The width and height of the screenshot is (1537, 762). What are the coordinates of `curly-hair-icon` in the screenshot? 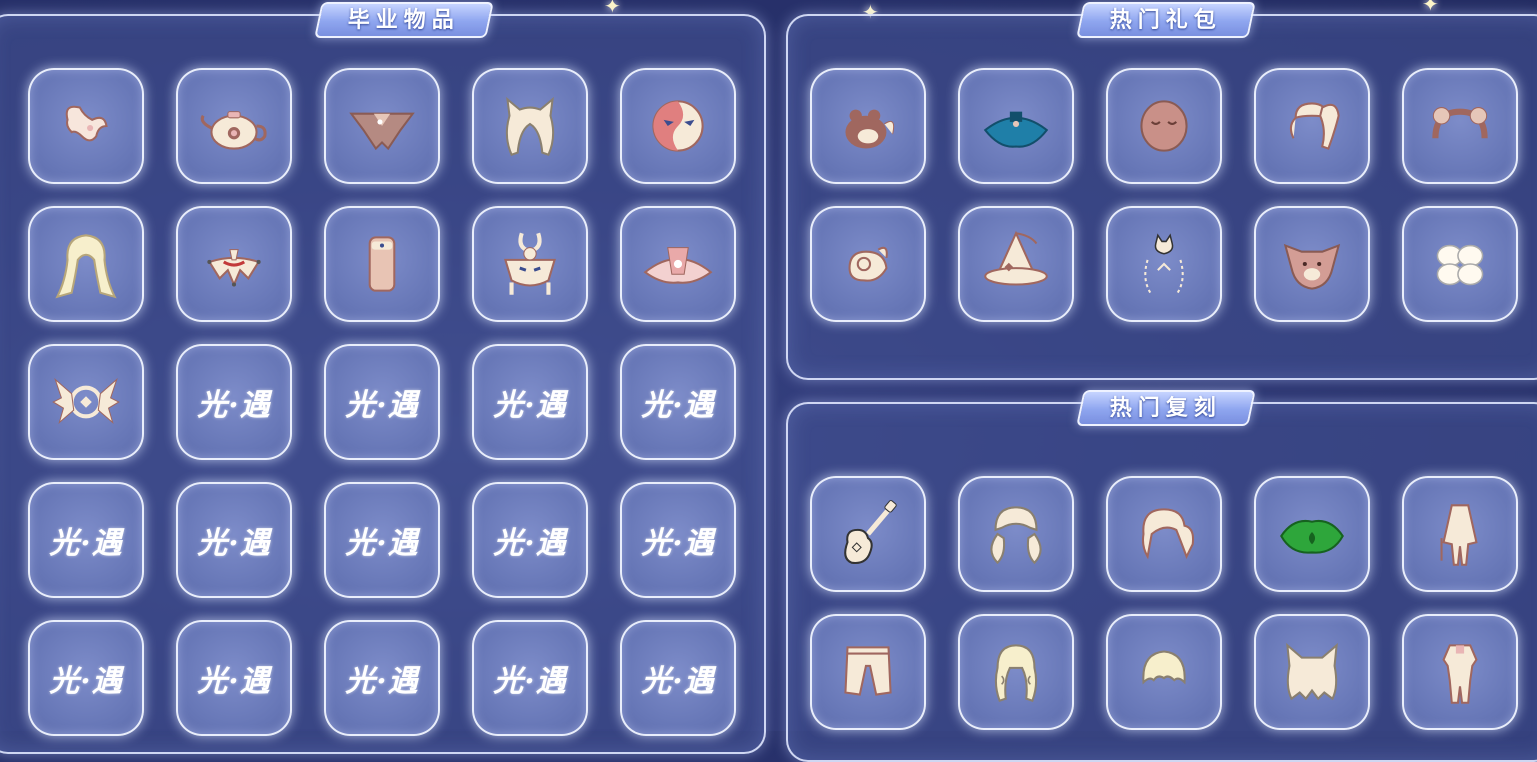 It's located at (1016, 673).